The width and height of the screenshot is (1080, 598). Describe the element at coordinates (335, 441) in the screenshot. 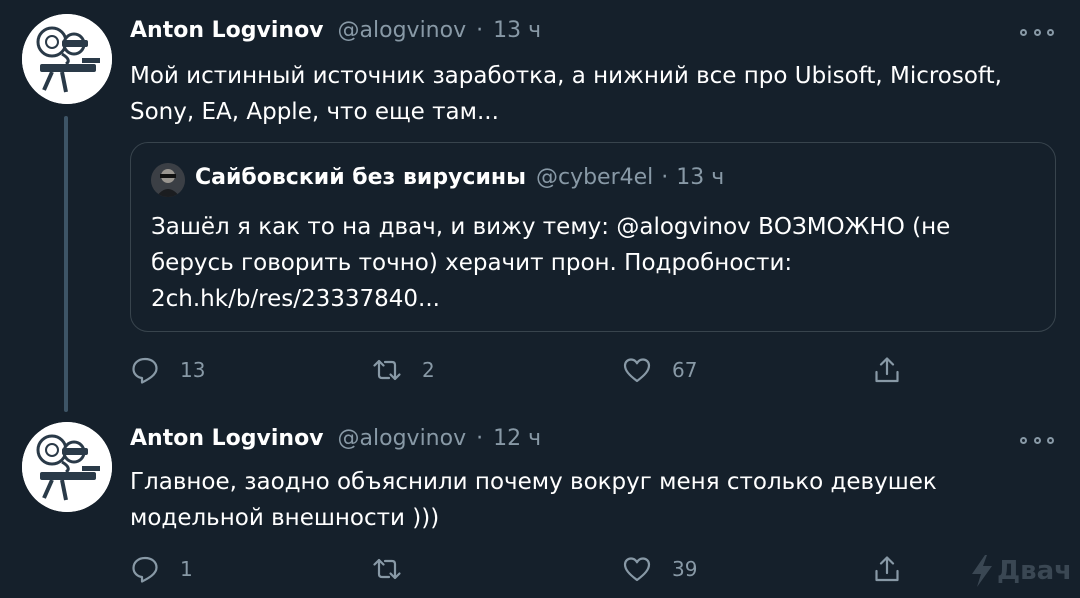

I see `tweet-header: Anton Logvinov @alogvinov · 12 ч` at that location.